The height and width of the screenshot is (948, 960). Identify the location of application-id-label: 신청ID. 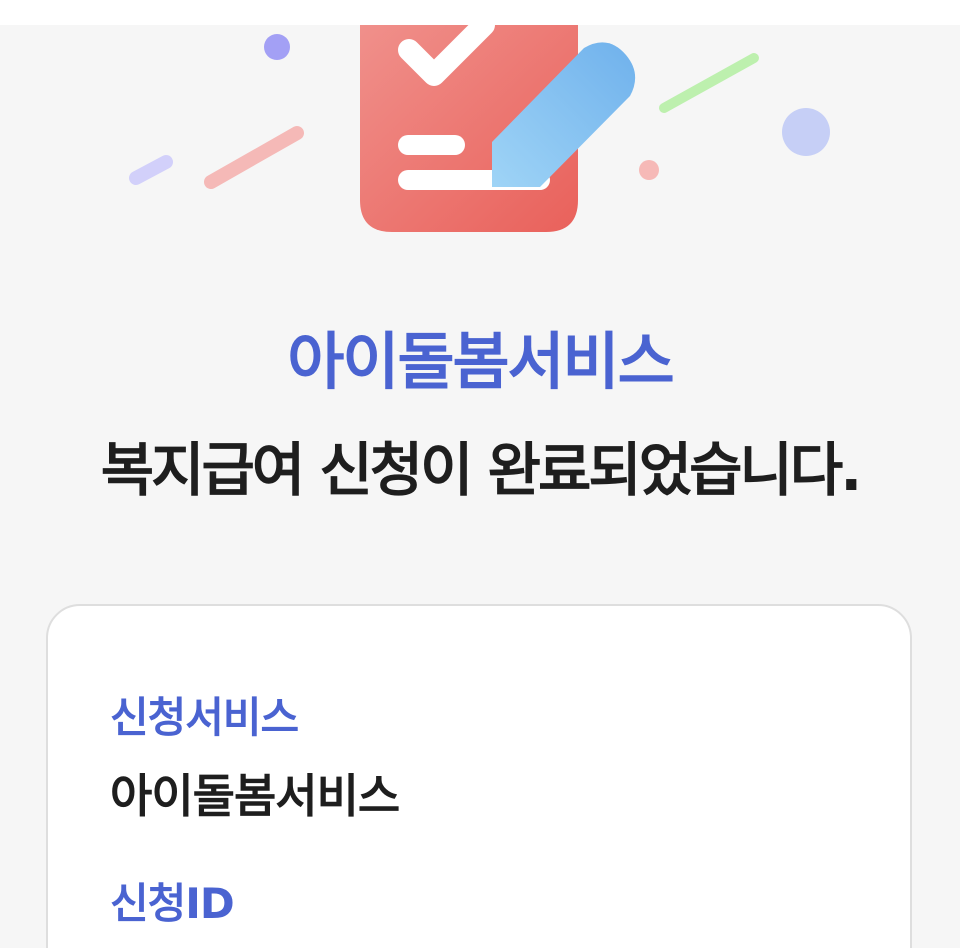
(172, 903).